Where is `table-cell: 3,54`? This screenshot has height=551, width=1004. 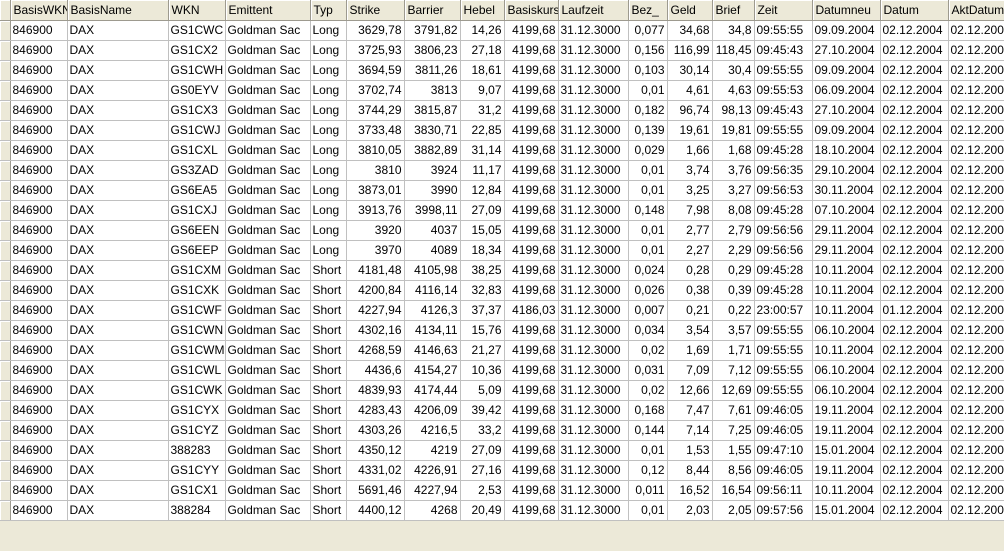 table-cell: 3,54 is located at coordinates (690, 330).